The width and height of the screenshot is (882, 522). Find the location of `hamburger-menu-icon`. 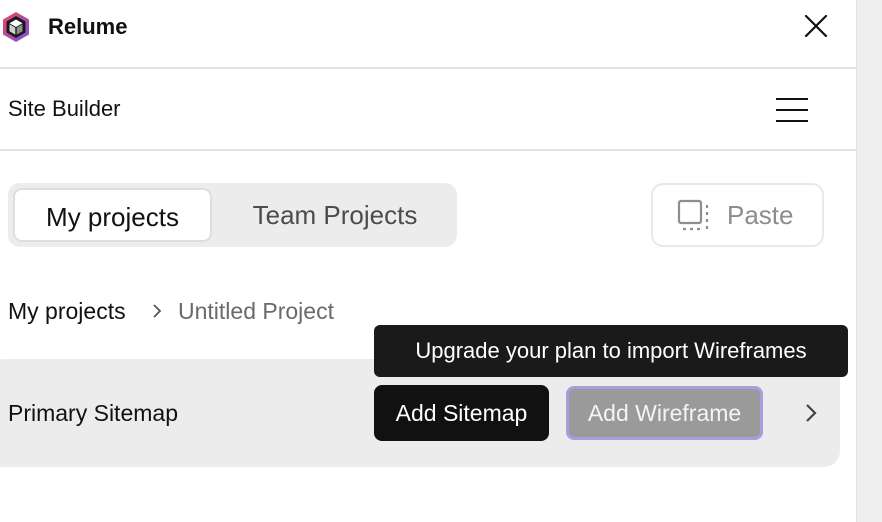

hamburger-menu-icon is located at coordinates (792, 110).